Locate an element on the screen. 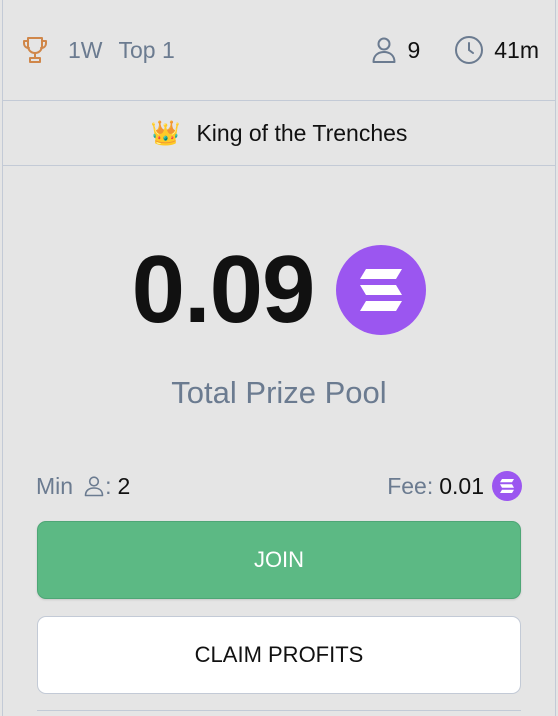 The height and width of the screenshot is (716, 558). participants-stat: 9 is located at coordinates (395, 50).